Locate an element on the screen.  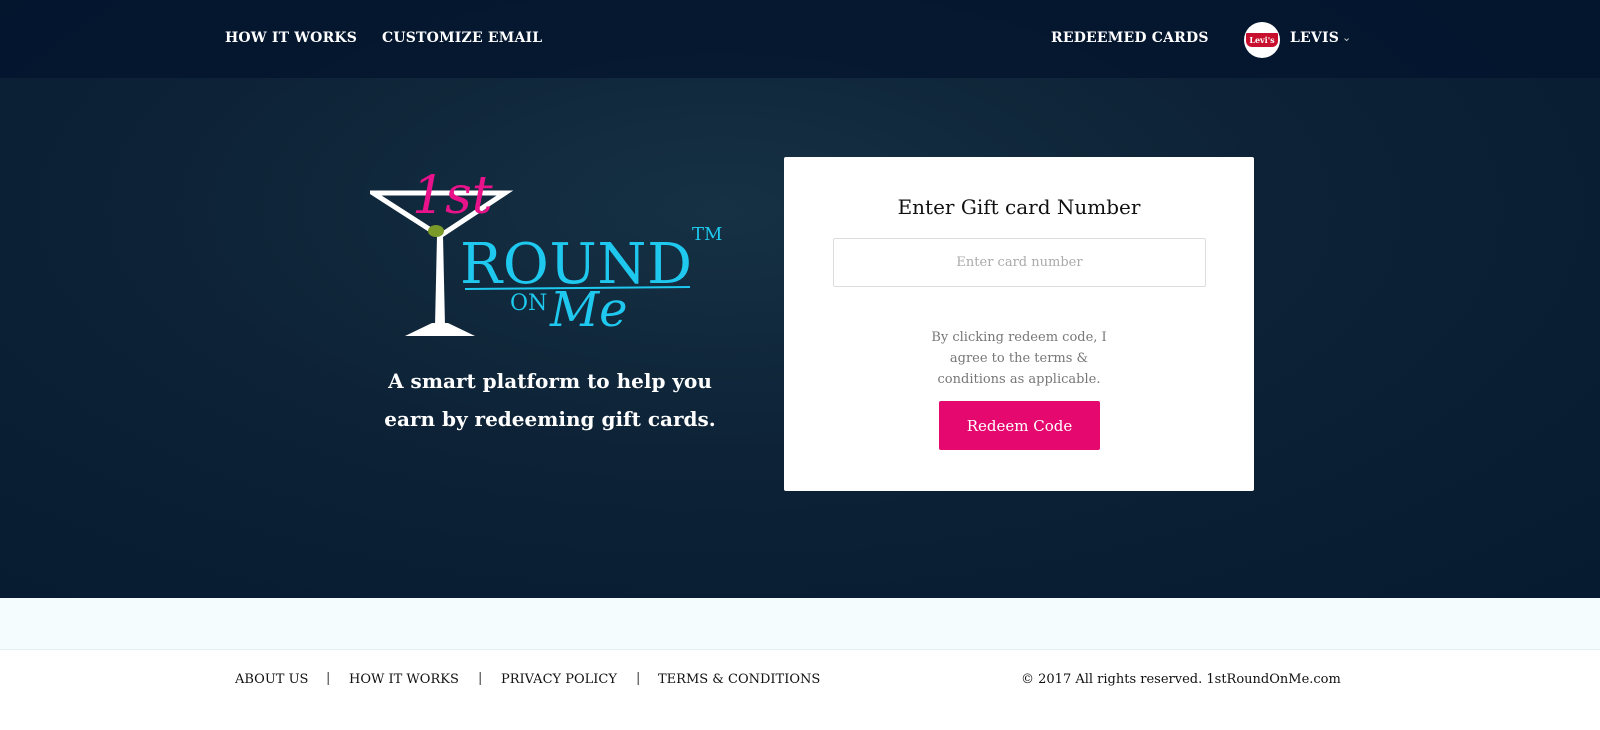
chevron-down-icon: ⌄ is located at coordinates (1346, 37).